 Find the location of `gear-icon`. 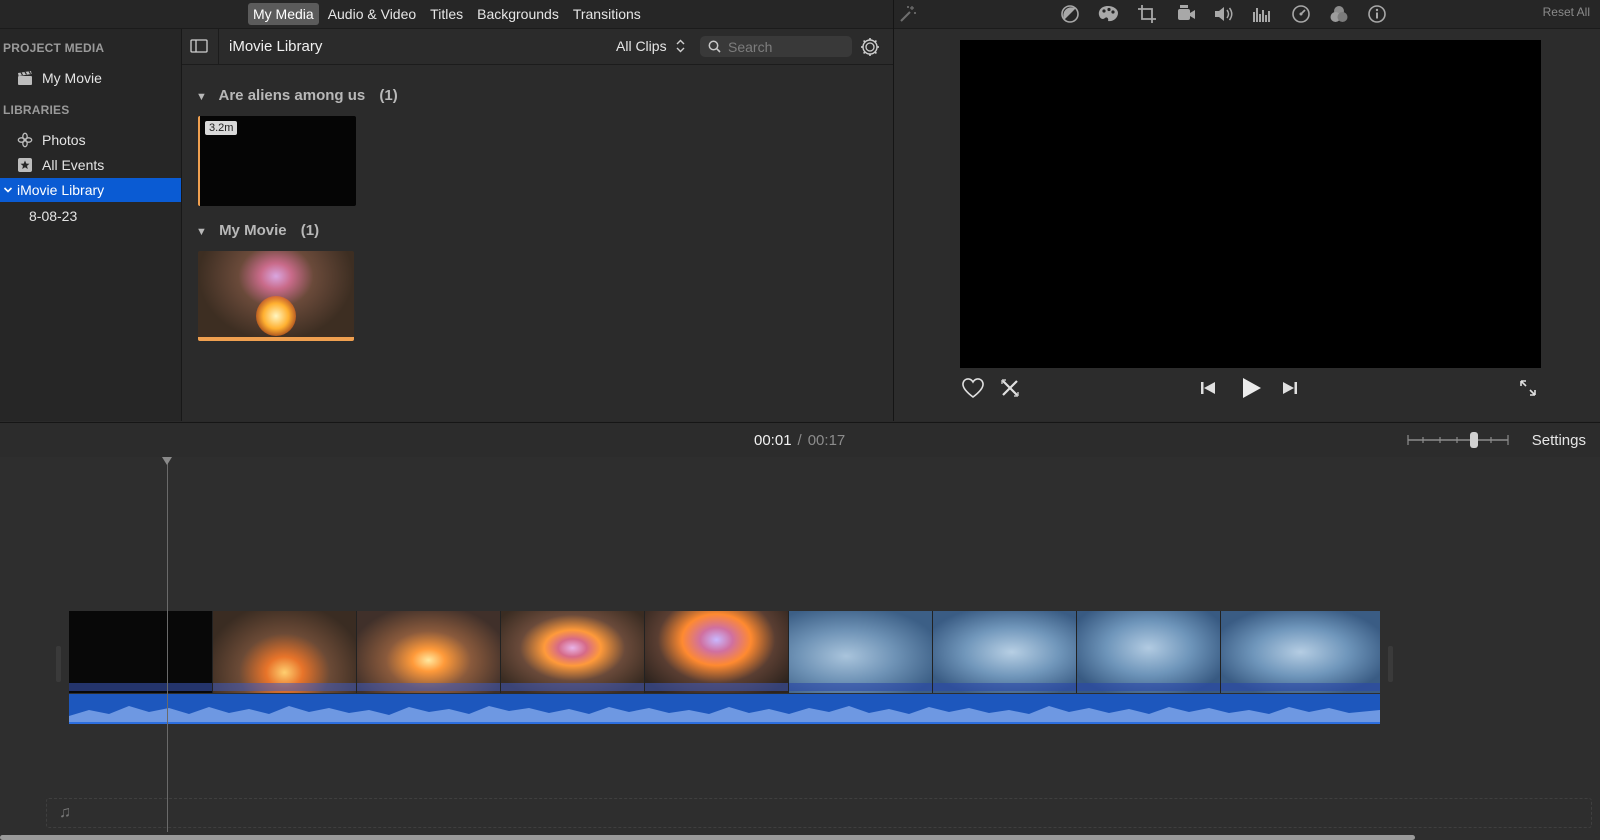

gear-icon is located at coordinates (870, 47).